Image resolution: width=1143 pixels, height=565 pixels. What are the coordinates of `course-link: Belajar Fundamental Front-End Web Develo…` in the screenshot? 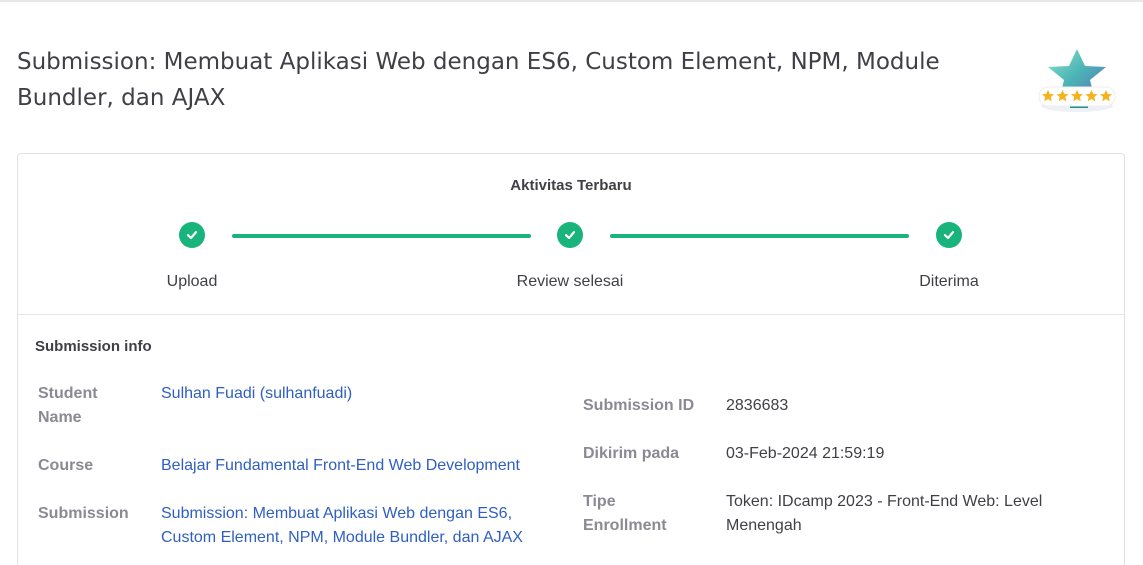 It's located at (351, 466).